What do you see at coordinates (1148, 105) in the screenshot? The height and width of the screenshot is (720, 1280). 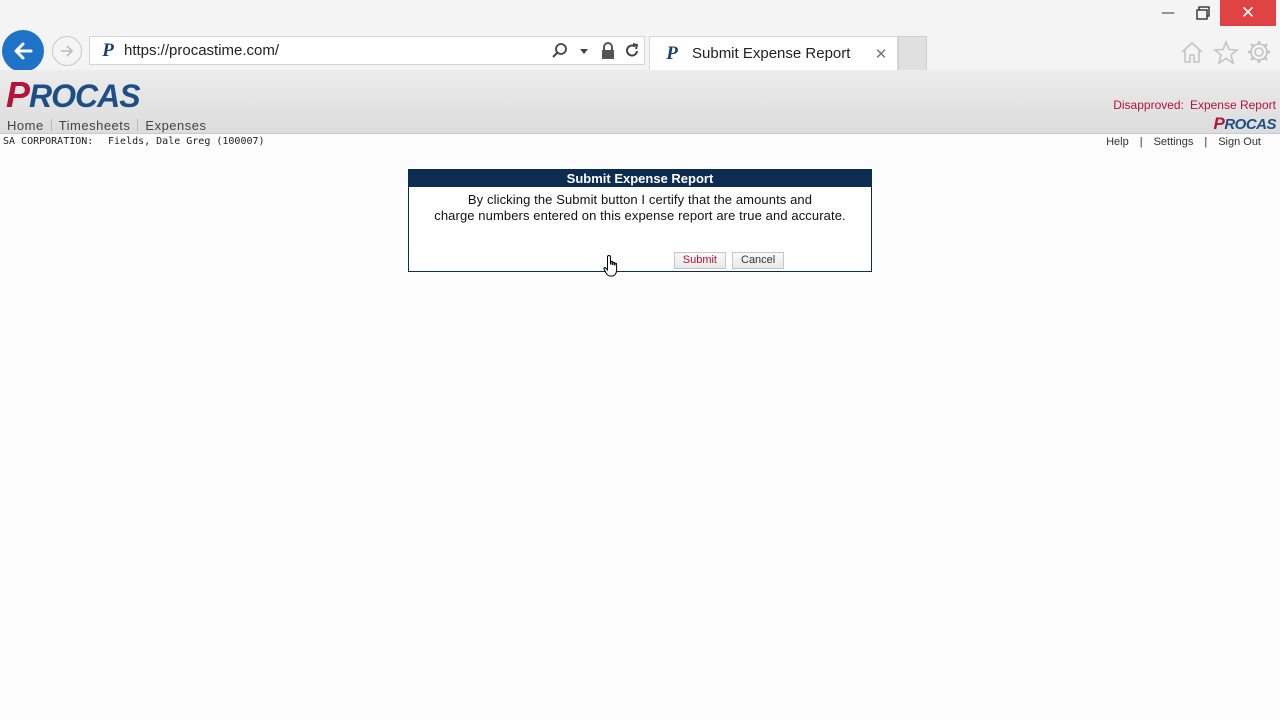 I see `status-label: Disapproved:` at bounding box center [1148, 105].